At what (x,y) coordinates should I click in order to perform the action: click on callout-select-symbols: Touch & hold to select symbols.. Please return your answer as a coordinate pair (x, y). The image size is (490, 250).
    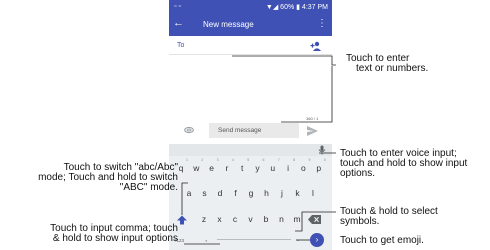
    Looking at the image, I should click on (389, 216).